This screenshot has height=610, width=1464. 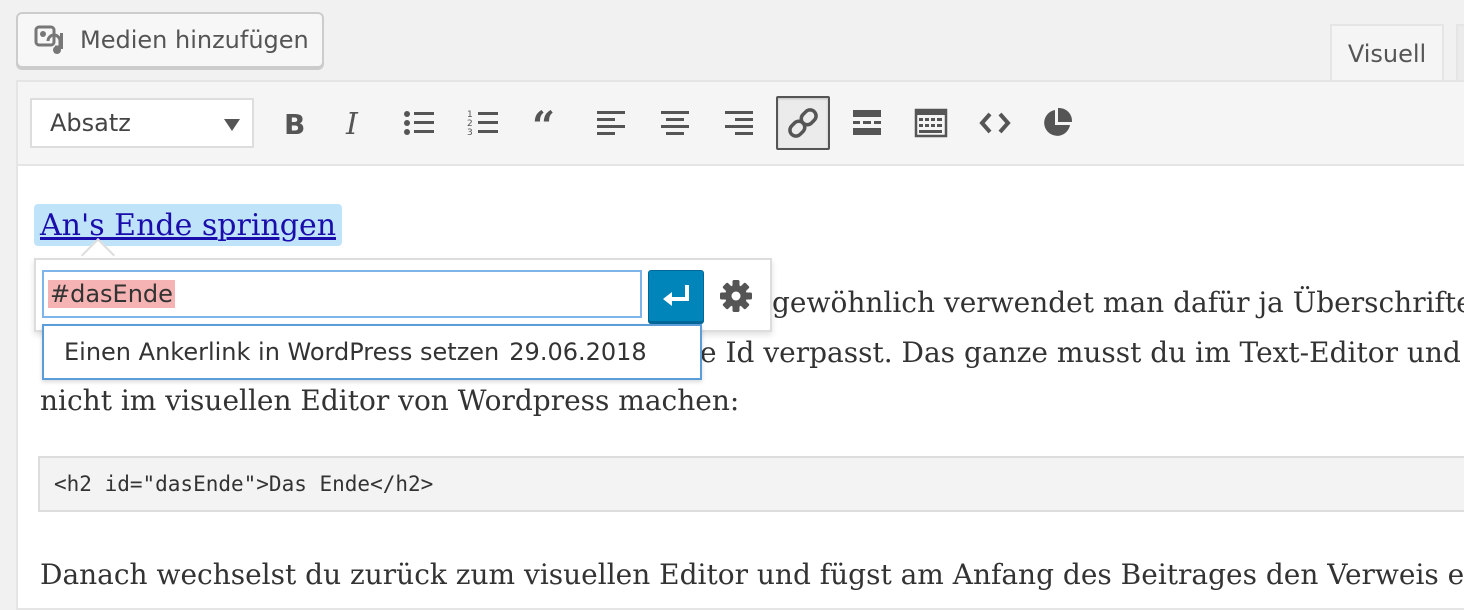 What do you see at coordinates (1460, 53) in the screenshot?
I see `tab-text` at bounding box center [1460, 53].